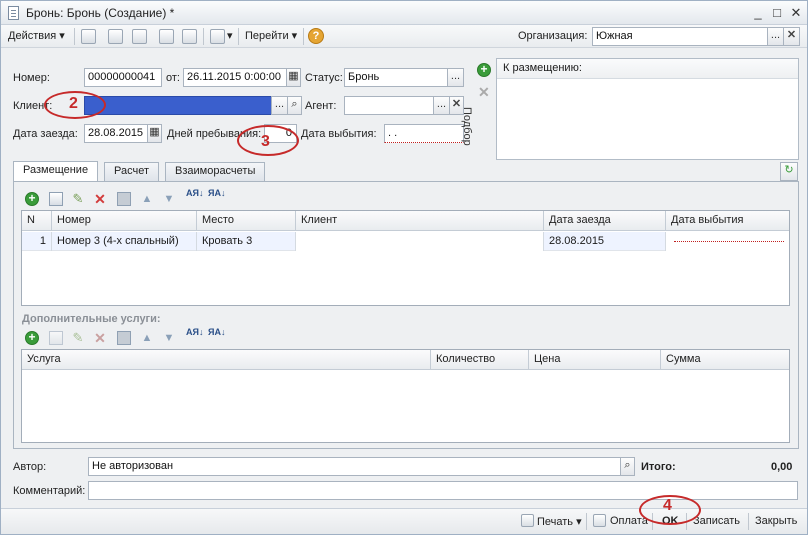  I want to click on post-document-icon, so click(88, 36).